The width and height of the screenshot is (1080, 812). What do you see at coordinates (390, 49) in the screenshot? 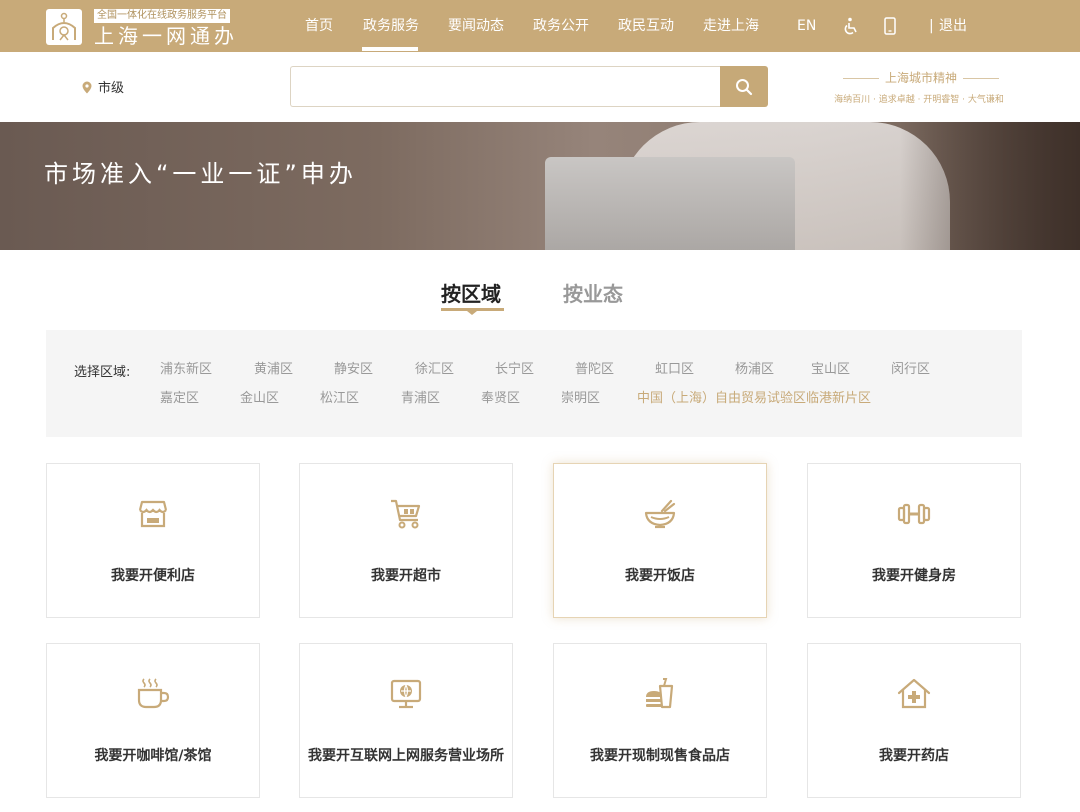
I see `nav-active-indicator` at bounding box center [390, 49].